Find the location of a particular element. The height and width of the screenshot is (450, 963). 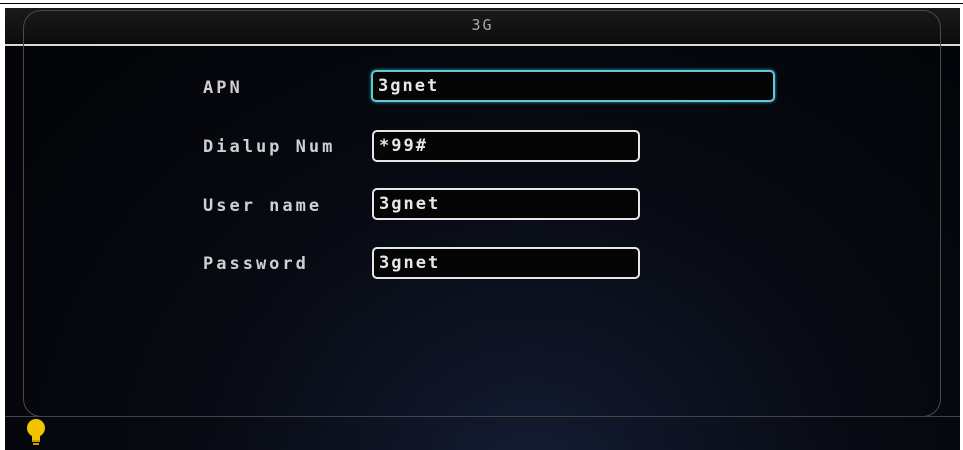

title-bar: 3G is located at coordinates (482, 27).